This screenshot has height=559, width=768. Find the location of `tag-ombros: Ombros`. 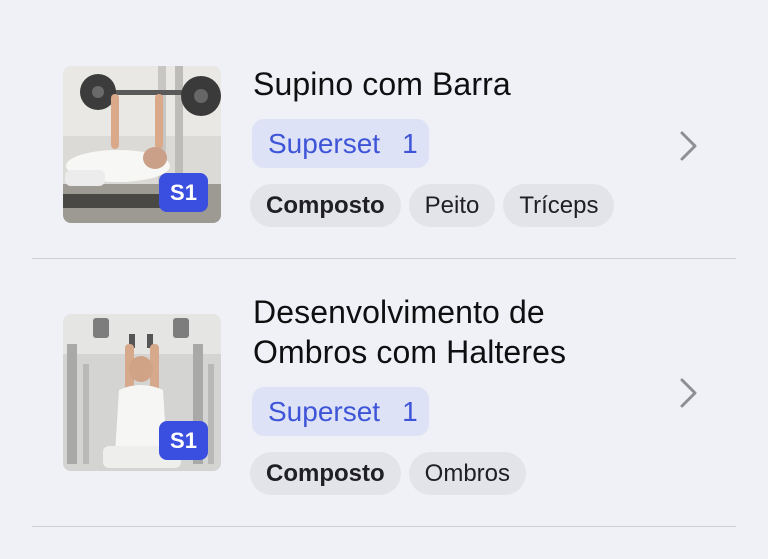

tag-ombros: Ombros is located at coordinates (467, 473).